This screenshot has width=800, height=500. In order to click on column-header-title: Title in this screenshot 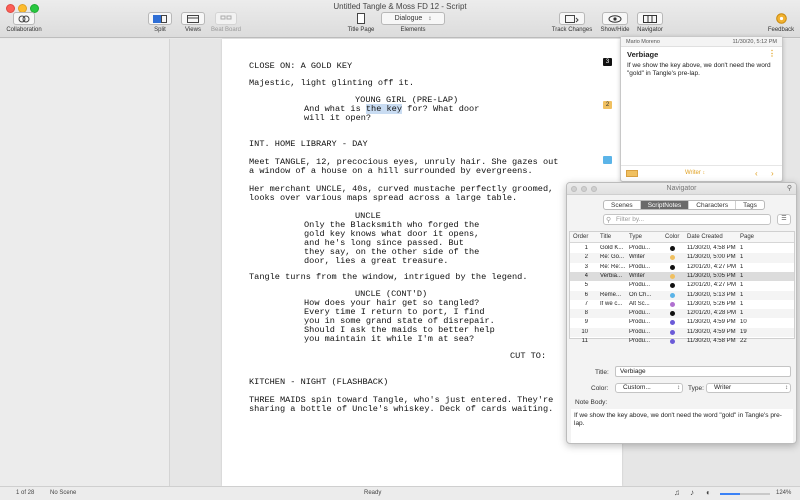, I will do `click(605, 237)`.